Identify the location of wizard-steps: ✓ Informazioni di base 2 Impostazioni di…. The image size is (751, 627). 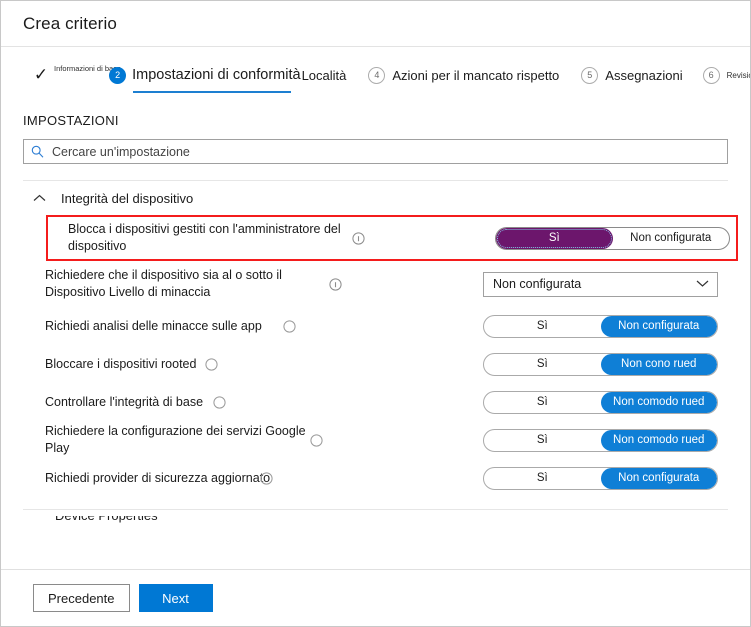
(375, 75).